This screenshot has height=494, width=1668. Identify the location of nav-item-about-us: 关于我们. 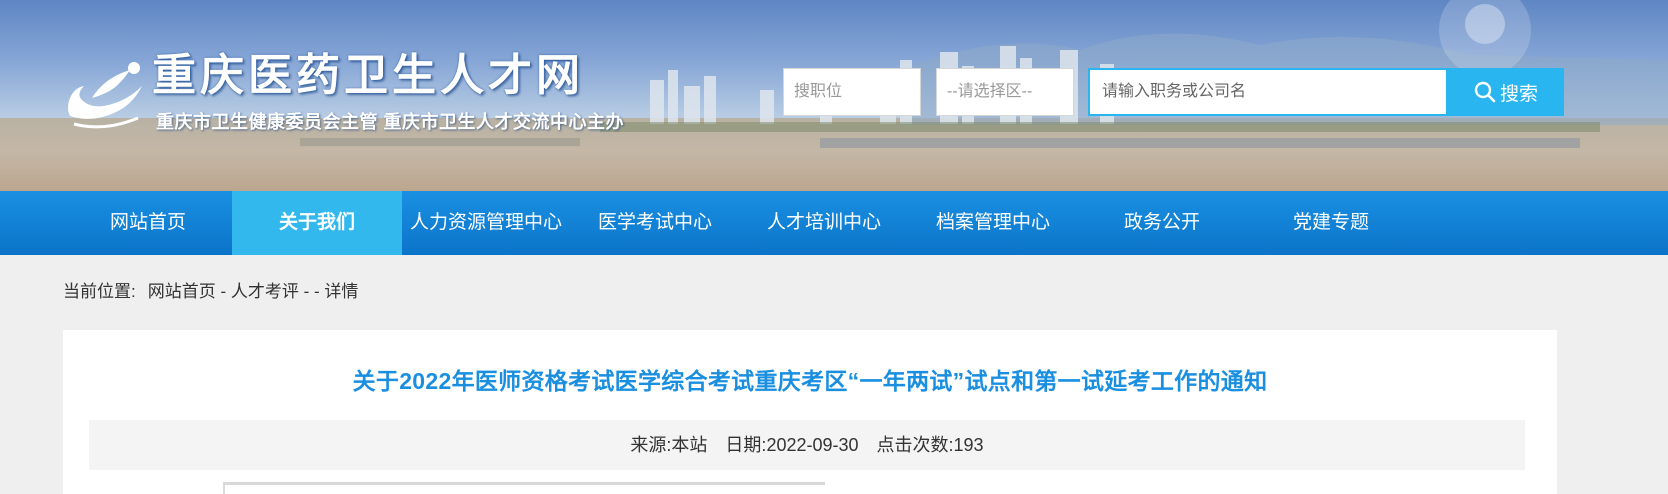
(317, 223).